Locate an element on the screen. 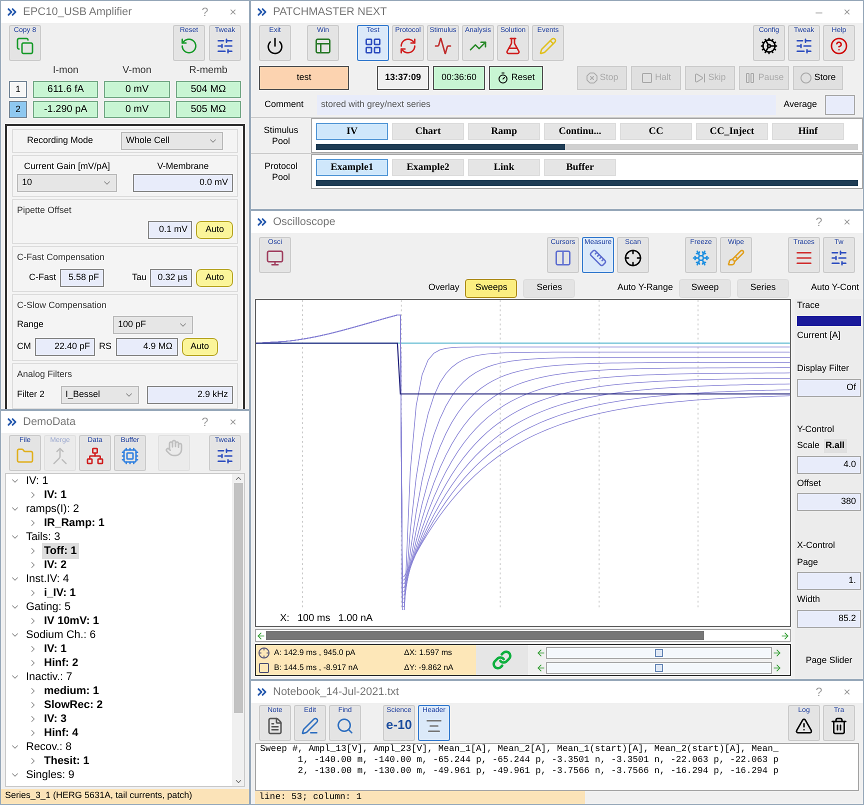  channel-button: 2 is located at coordinates (18, 109).